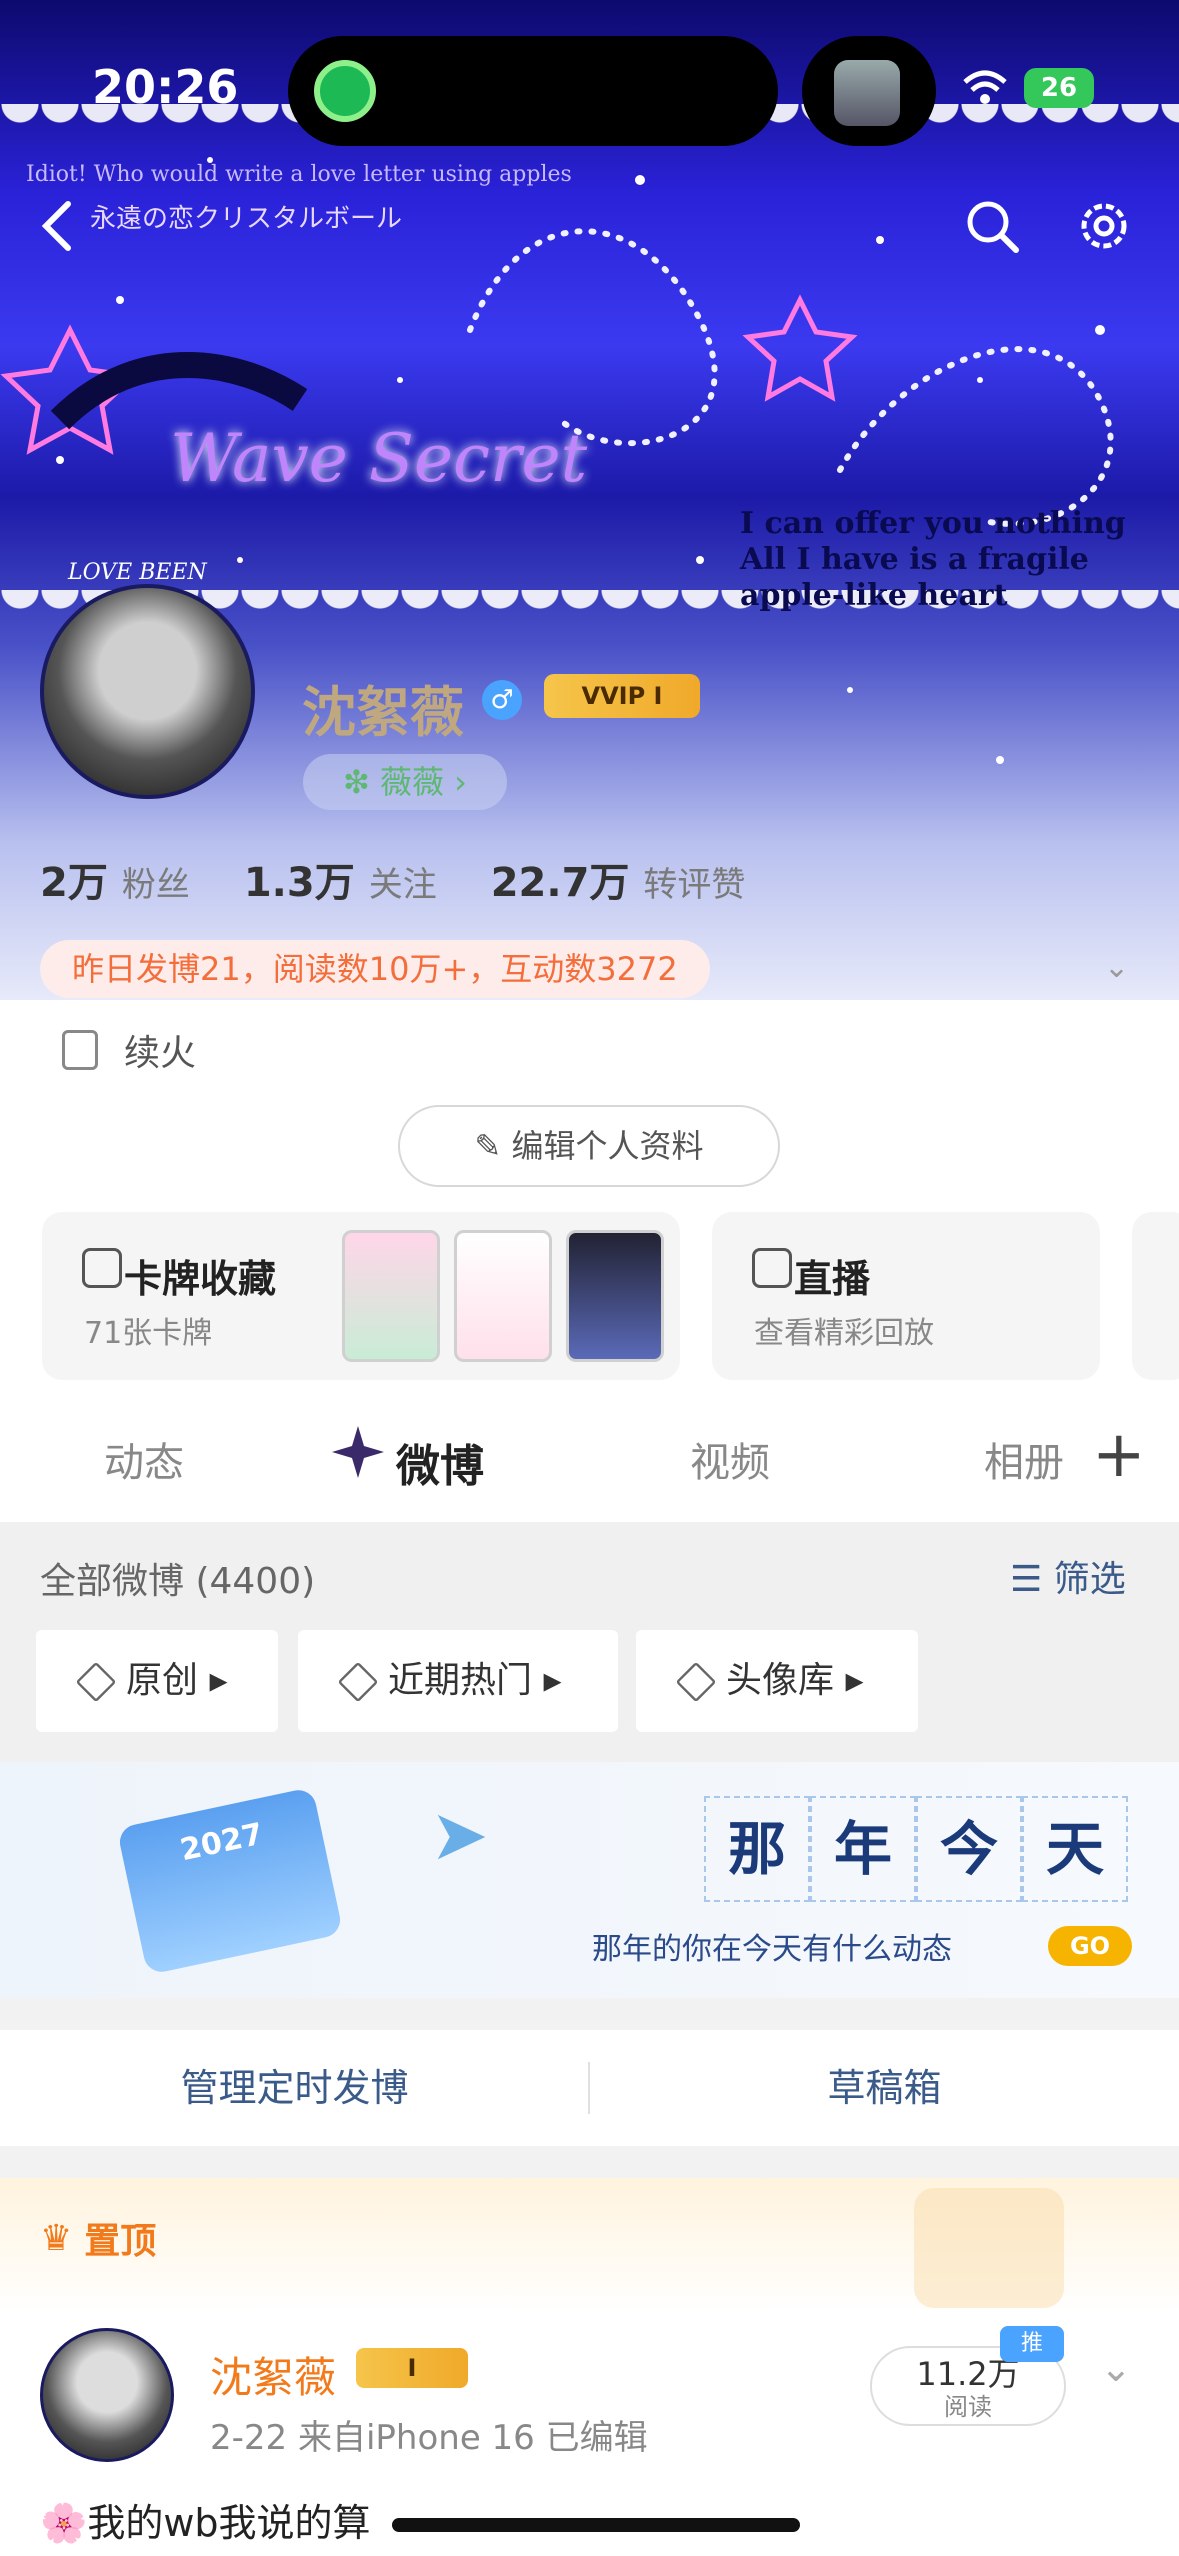 The height and width of the screenshot is (2556, 1179). Describe the element at coordinates (273, 2374) in the screenshot. I see `post-author-name: 沈絮薇` at that location.